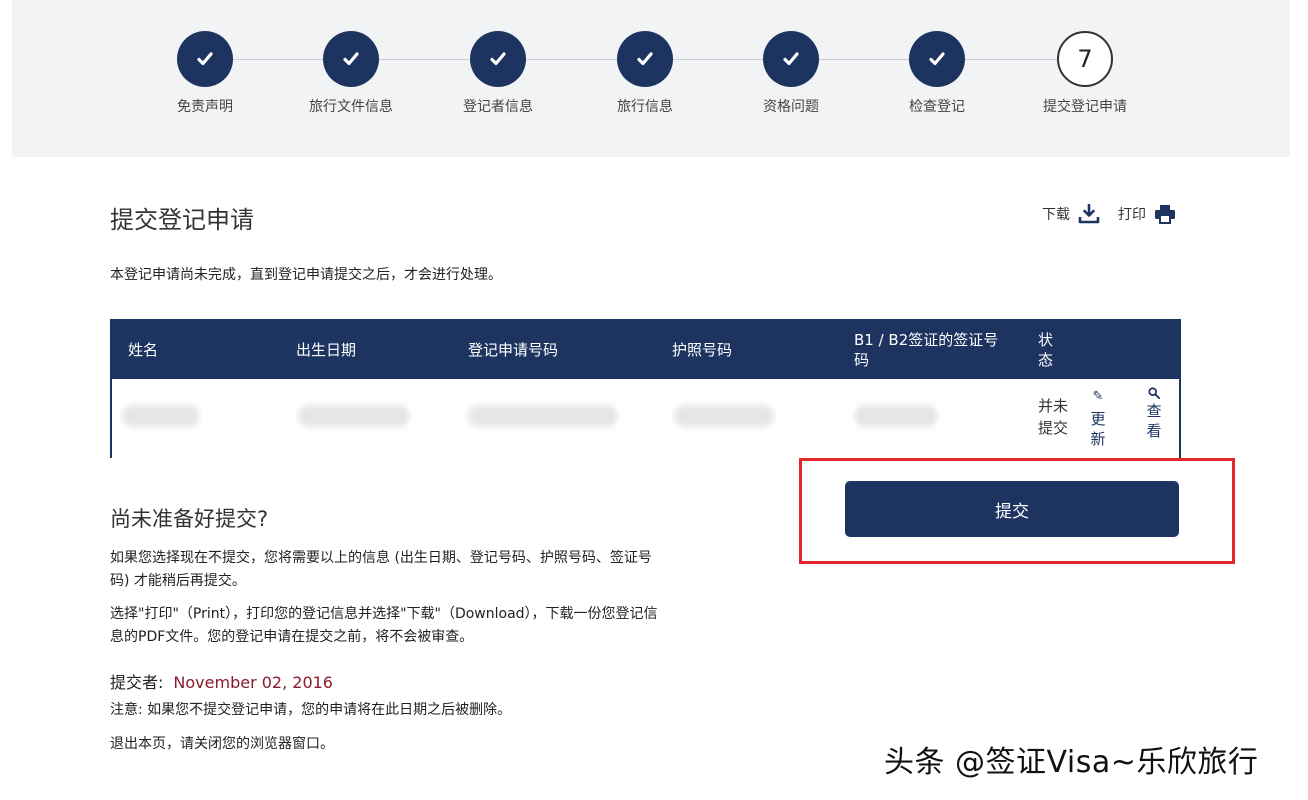 This screenshot has height=800, width=1308. Describe the element at coordinates (292, 637) in the screenshot. I see `paragraph-line: 息的PDF文件。您的登记申请在提交之前，将不会被审查。` at that location.